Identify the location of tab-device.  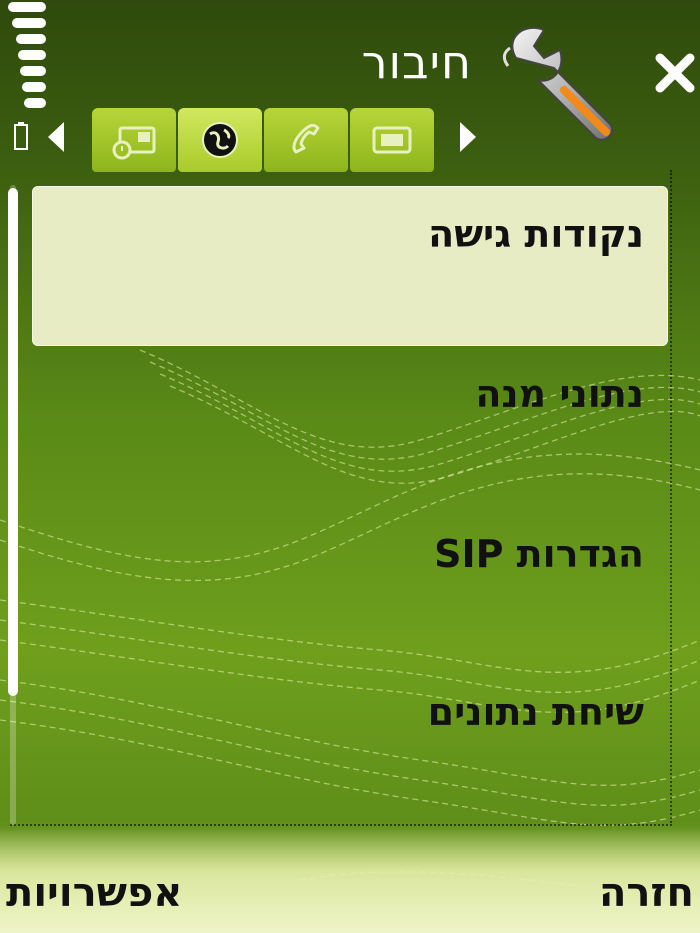
(134, 140).